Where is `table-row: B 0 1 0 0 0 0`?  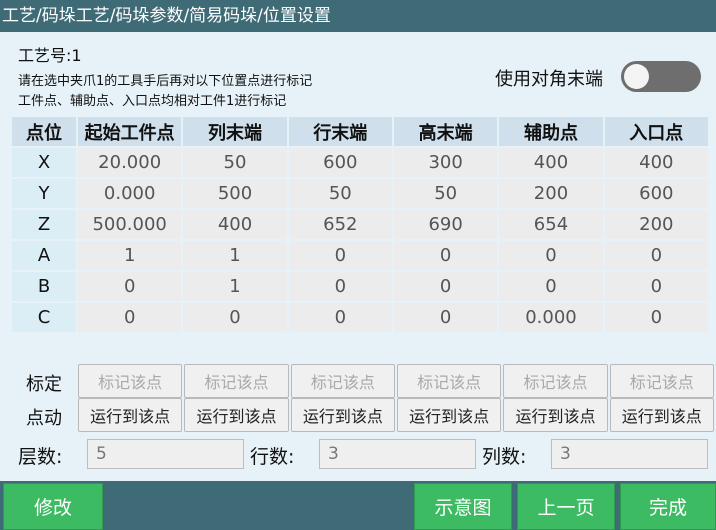 table-row: B 0 1 0 0 0 0 is located at coordinates (360, 286).